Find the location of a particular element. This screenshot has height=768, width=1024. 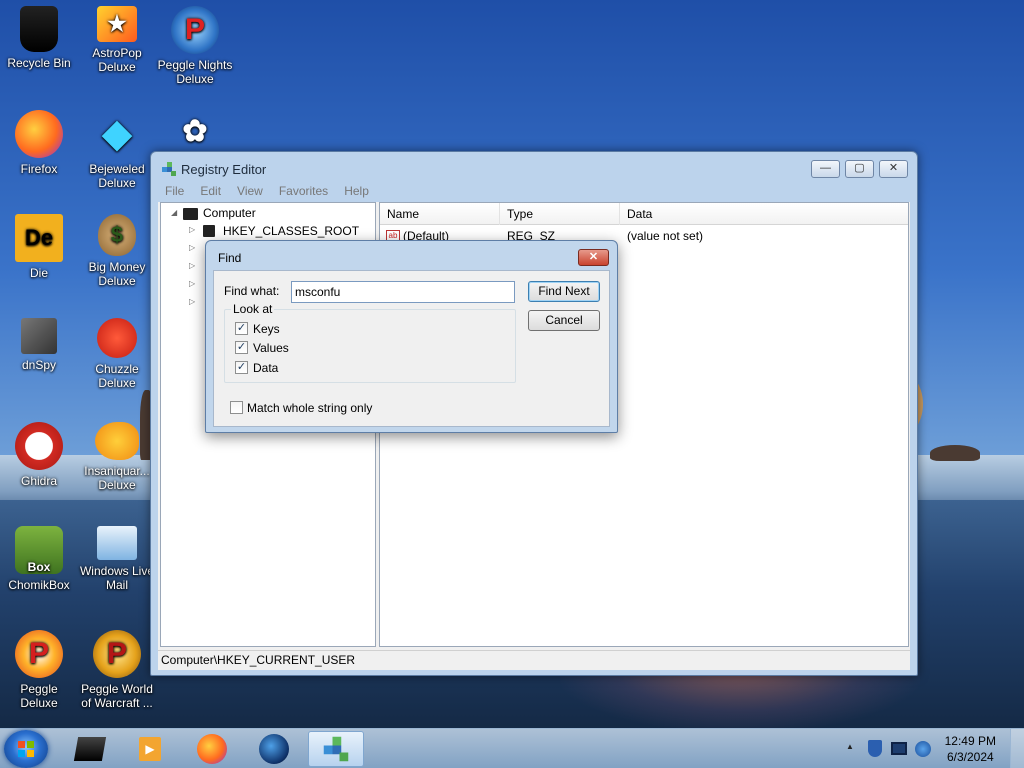

desktop-icon-peggle-nights: P Peggle Nights Deluxe is located at coordinates (195, 46).